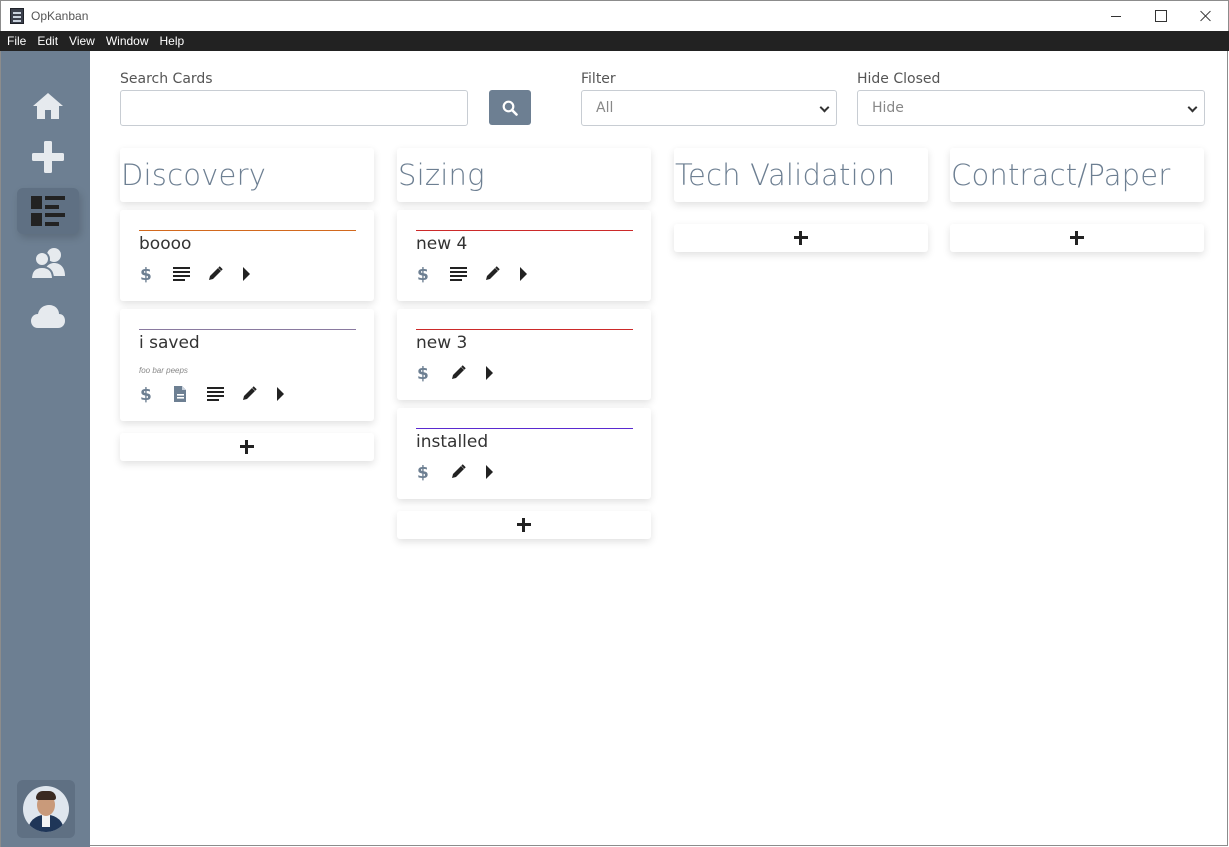  Describe the element at coordinates (1116, 16) in the screenshot. I see `minimize-button` at that location.